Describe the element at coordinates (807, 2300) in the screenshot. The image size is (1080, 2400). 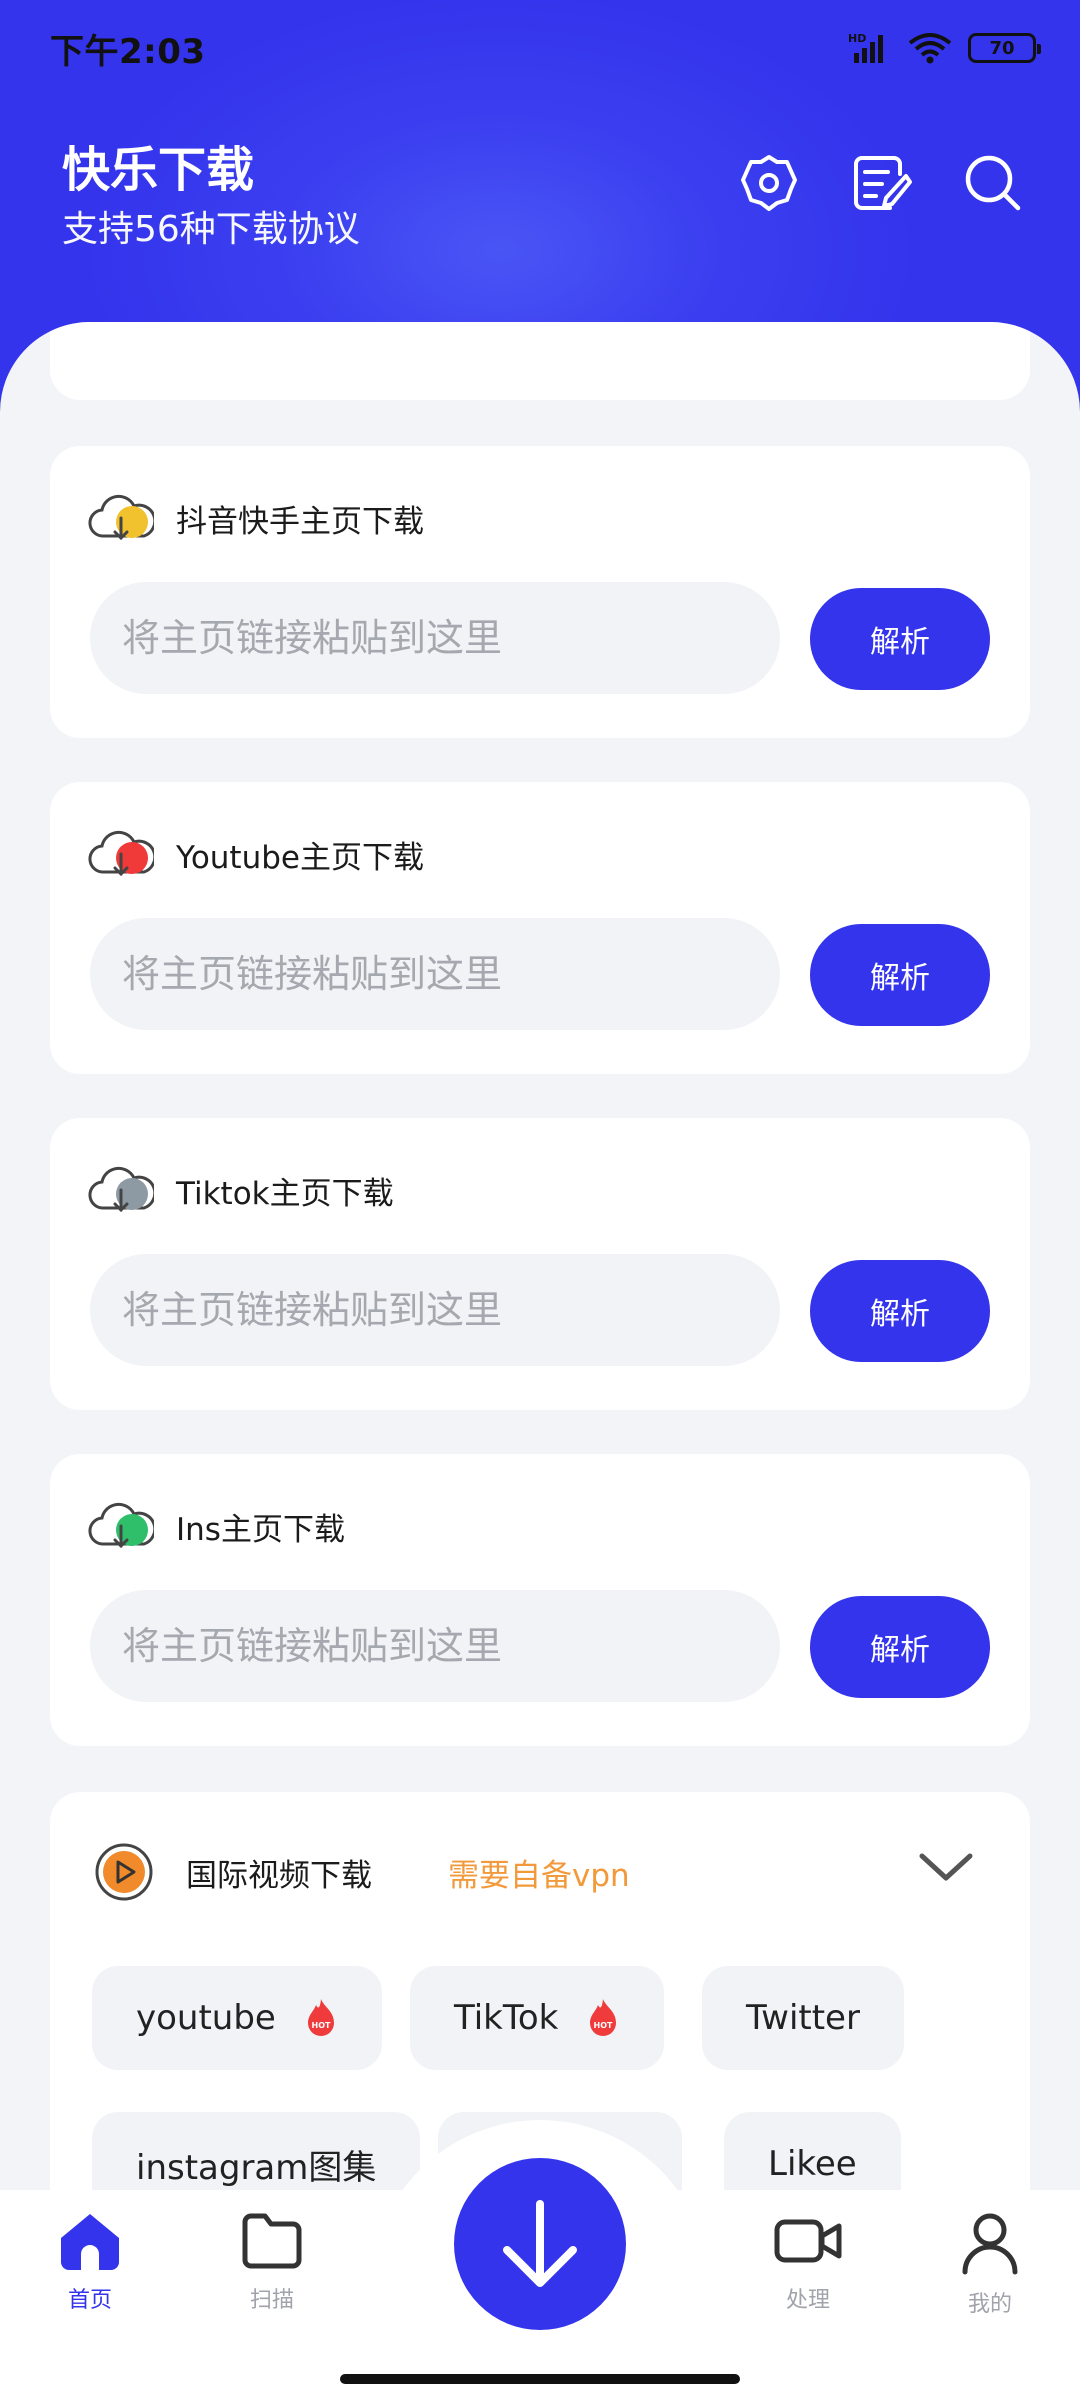
I see `nav-label: 处理` at that location.